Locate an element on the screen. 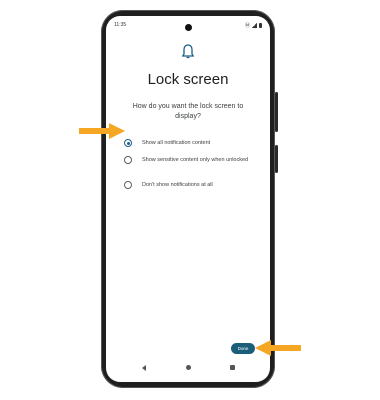  arrow-left-icon is located at coordinates (278, 348).